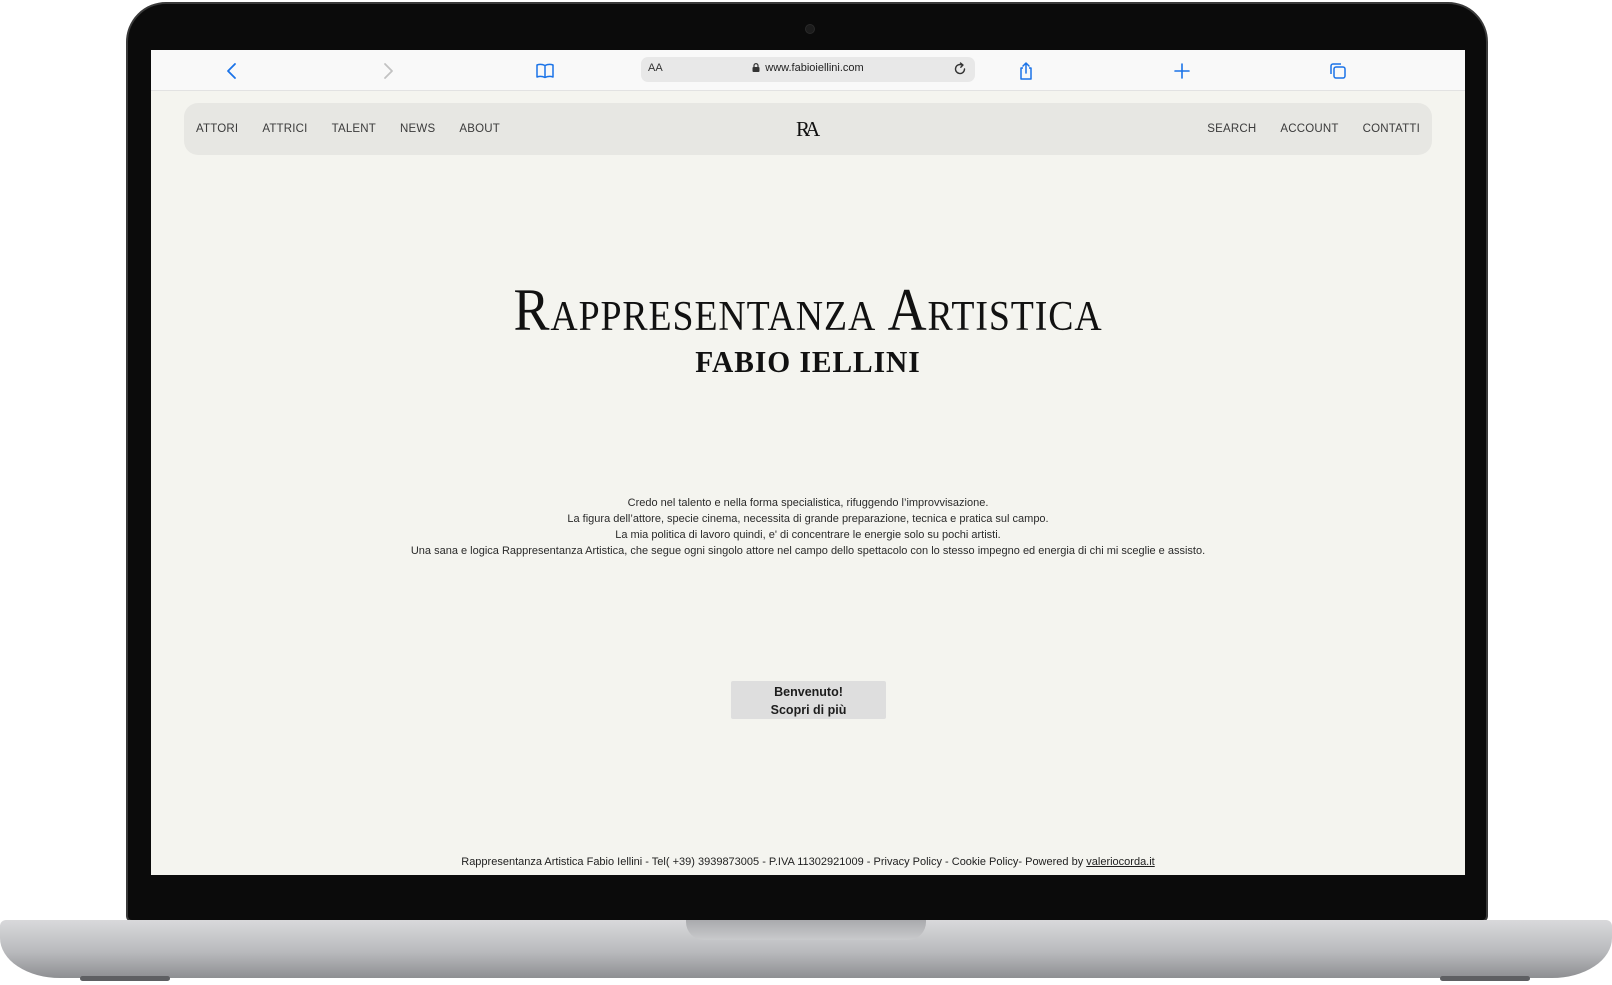 The height and width of the screenshot is (985, 1612). What do you see at coordinates (814, 68) in the screenshot?
I see `url-text: www.fabioiellini.com` at bounding box center [814, 68].